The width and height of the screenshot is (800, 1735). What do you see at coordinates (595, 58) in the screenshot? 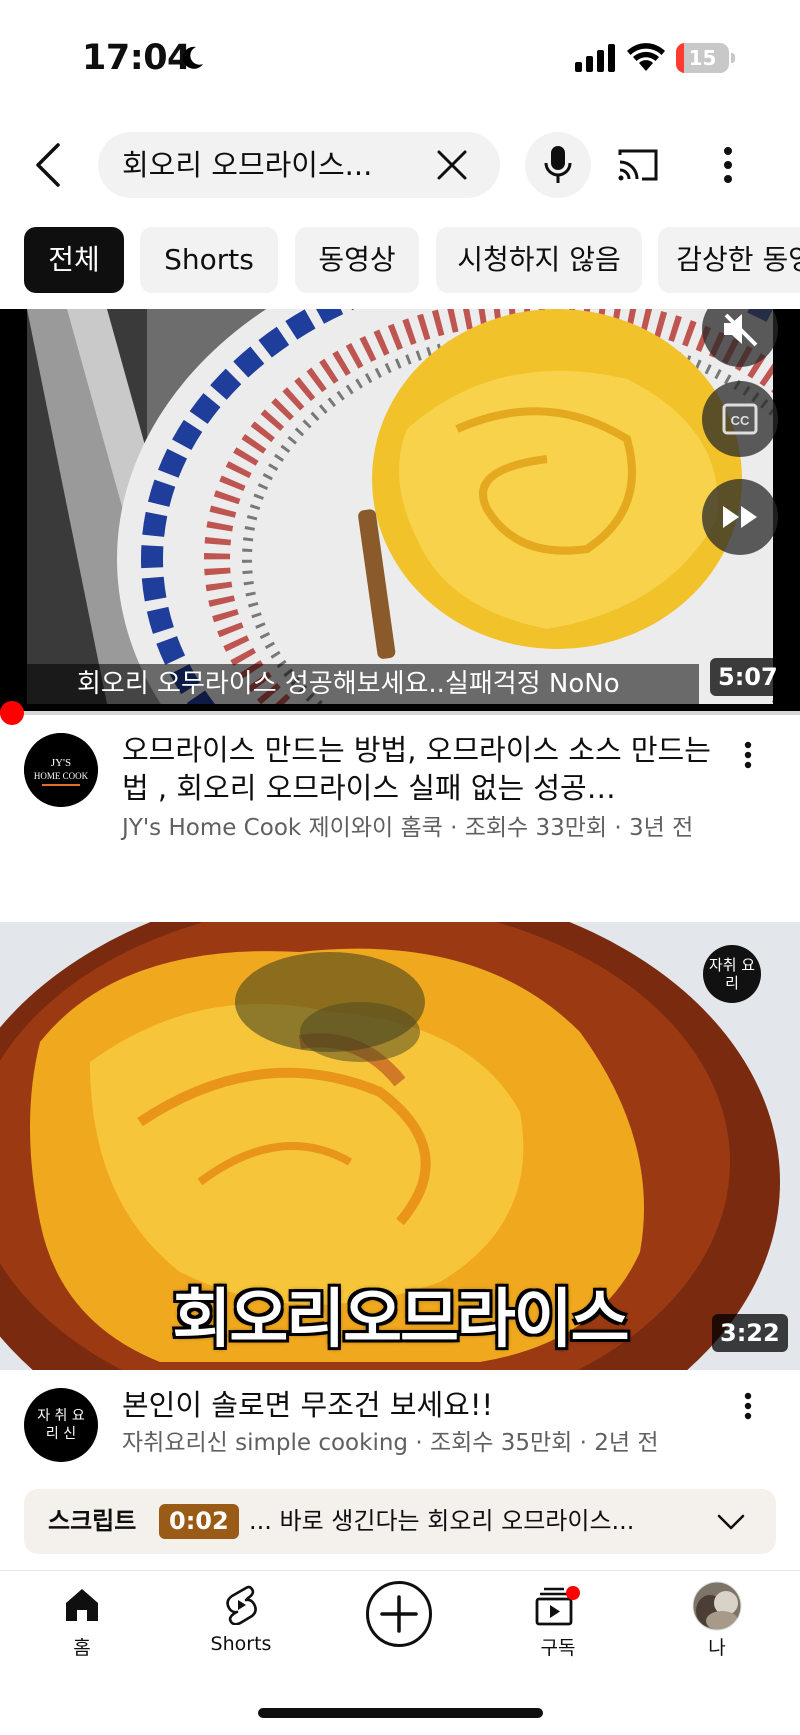
I see `cellular-signal-icon` at bounding box center [595, 58].